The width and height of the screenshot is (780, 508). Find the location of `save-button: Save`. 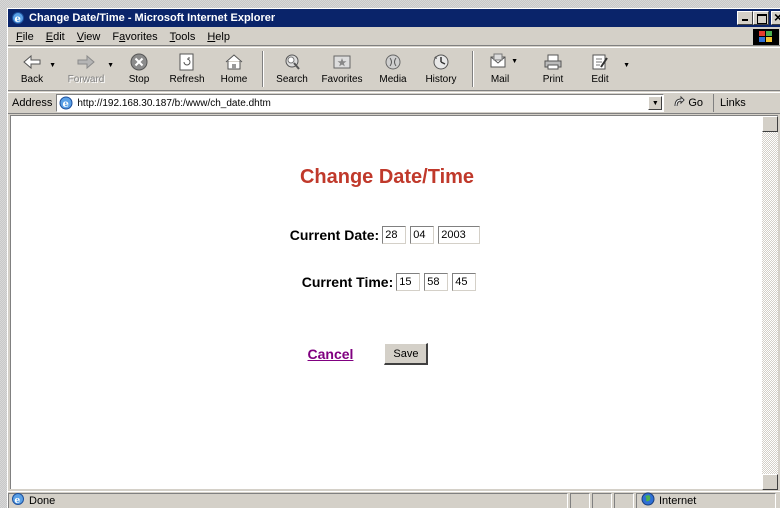

save-button: Save is located at coordinates (406, 354).